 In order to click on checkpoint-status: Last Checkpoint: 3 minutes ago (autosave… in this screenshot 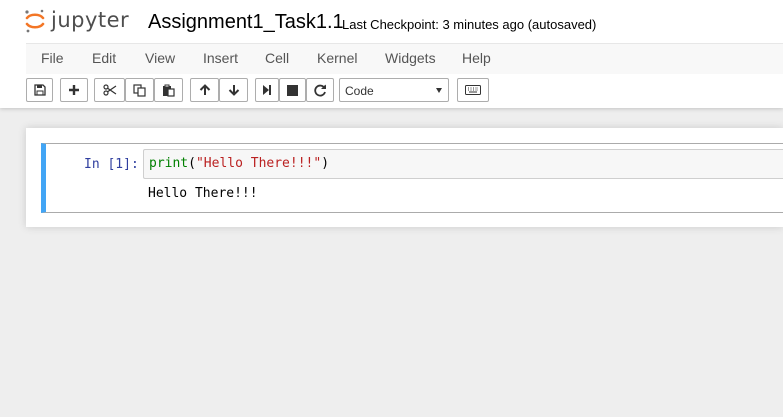, I will do `click(469, 24)`.